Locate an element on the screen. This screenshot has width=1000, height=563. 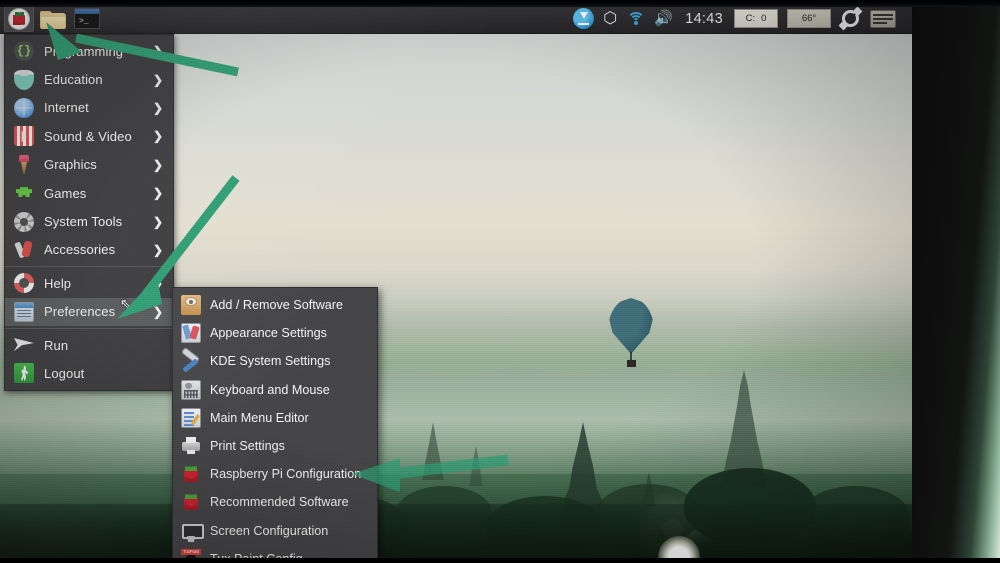
monitor-bezel-top is located at coordinates (500, 3).